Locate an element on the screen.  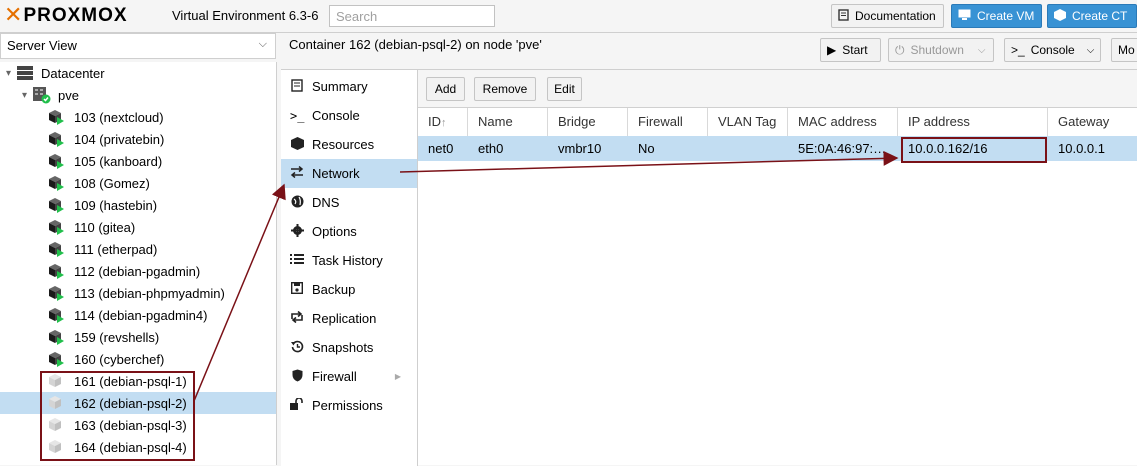
column-header-ip: IP address is located at coordinates (973, 122).